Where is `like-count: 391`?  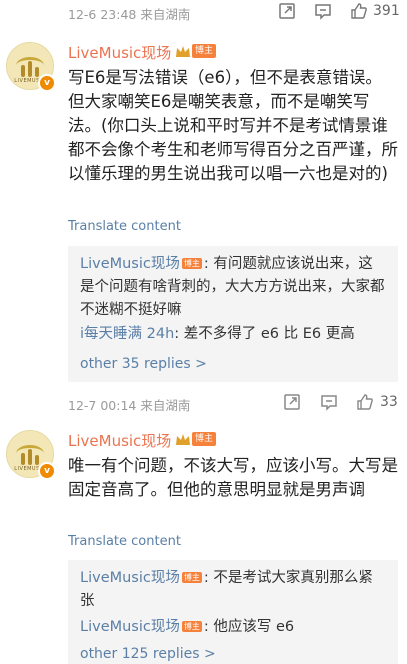 like-count: 391 is located at coordinates (386, 11).